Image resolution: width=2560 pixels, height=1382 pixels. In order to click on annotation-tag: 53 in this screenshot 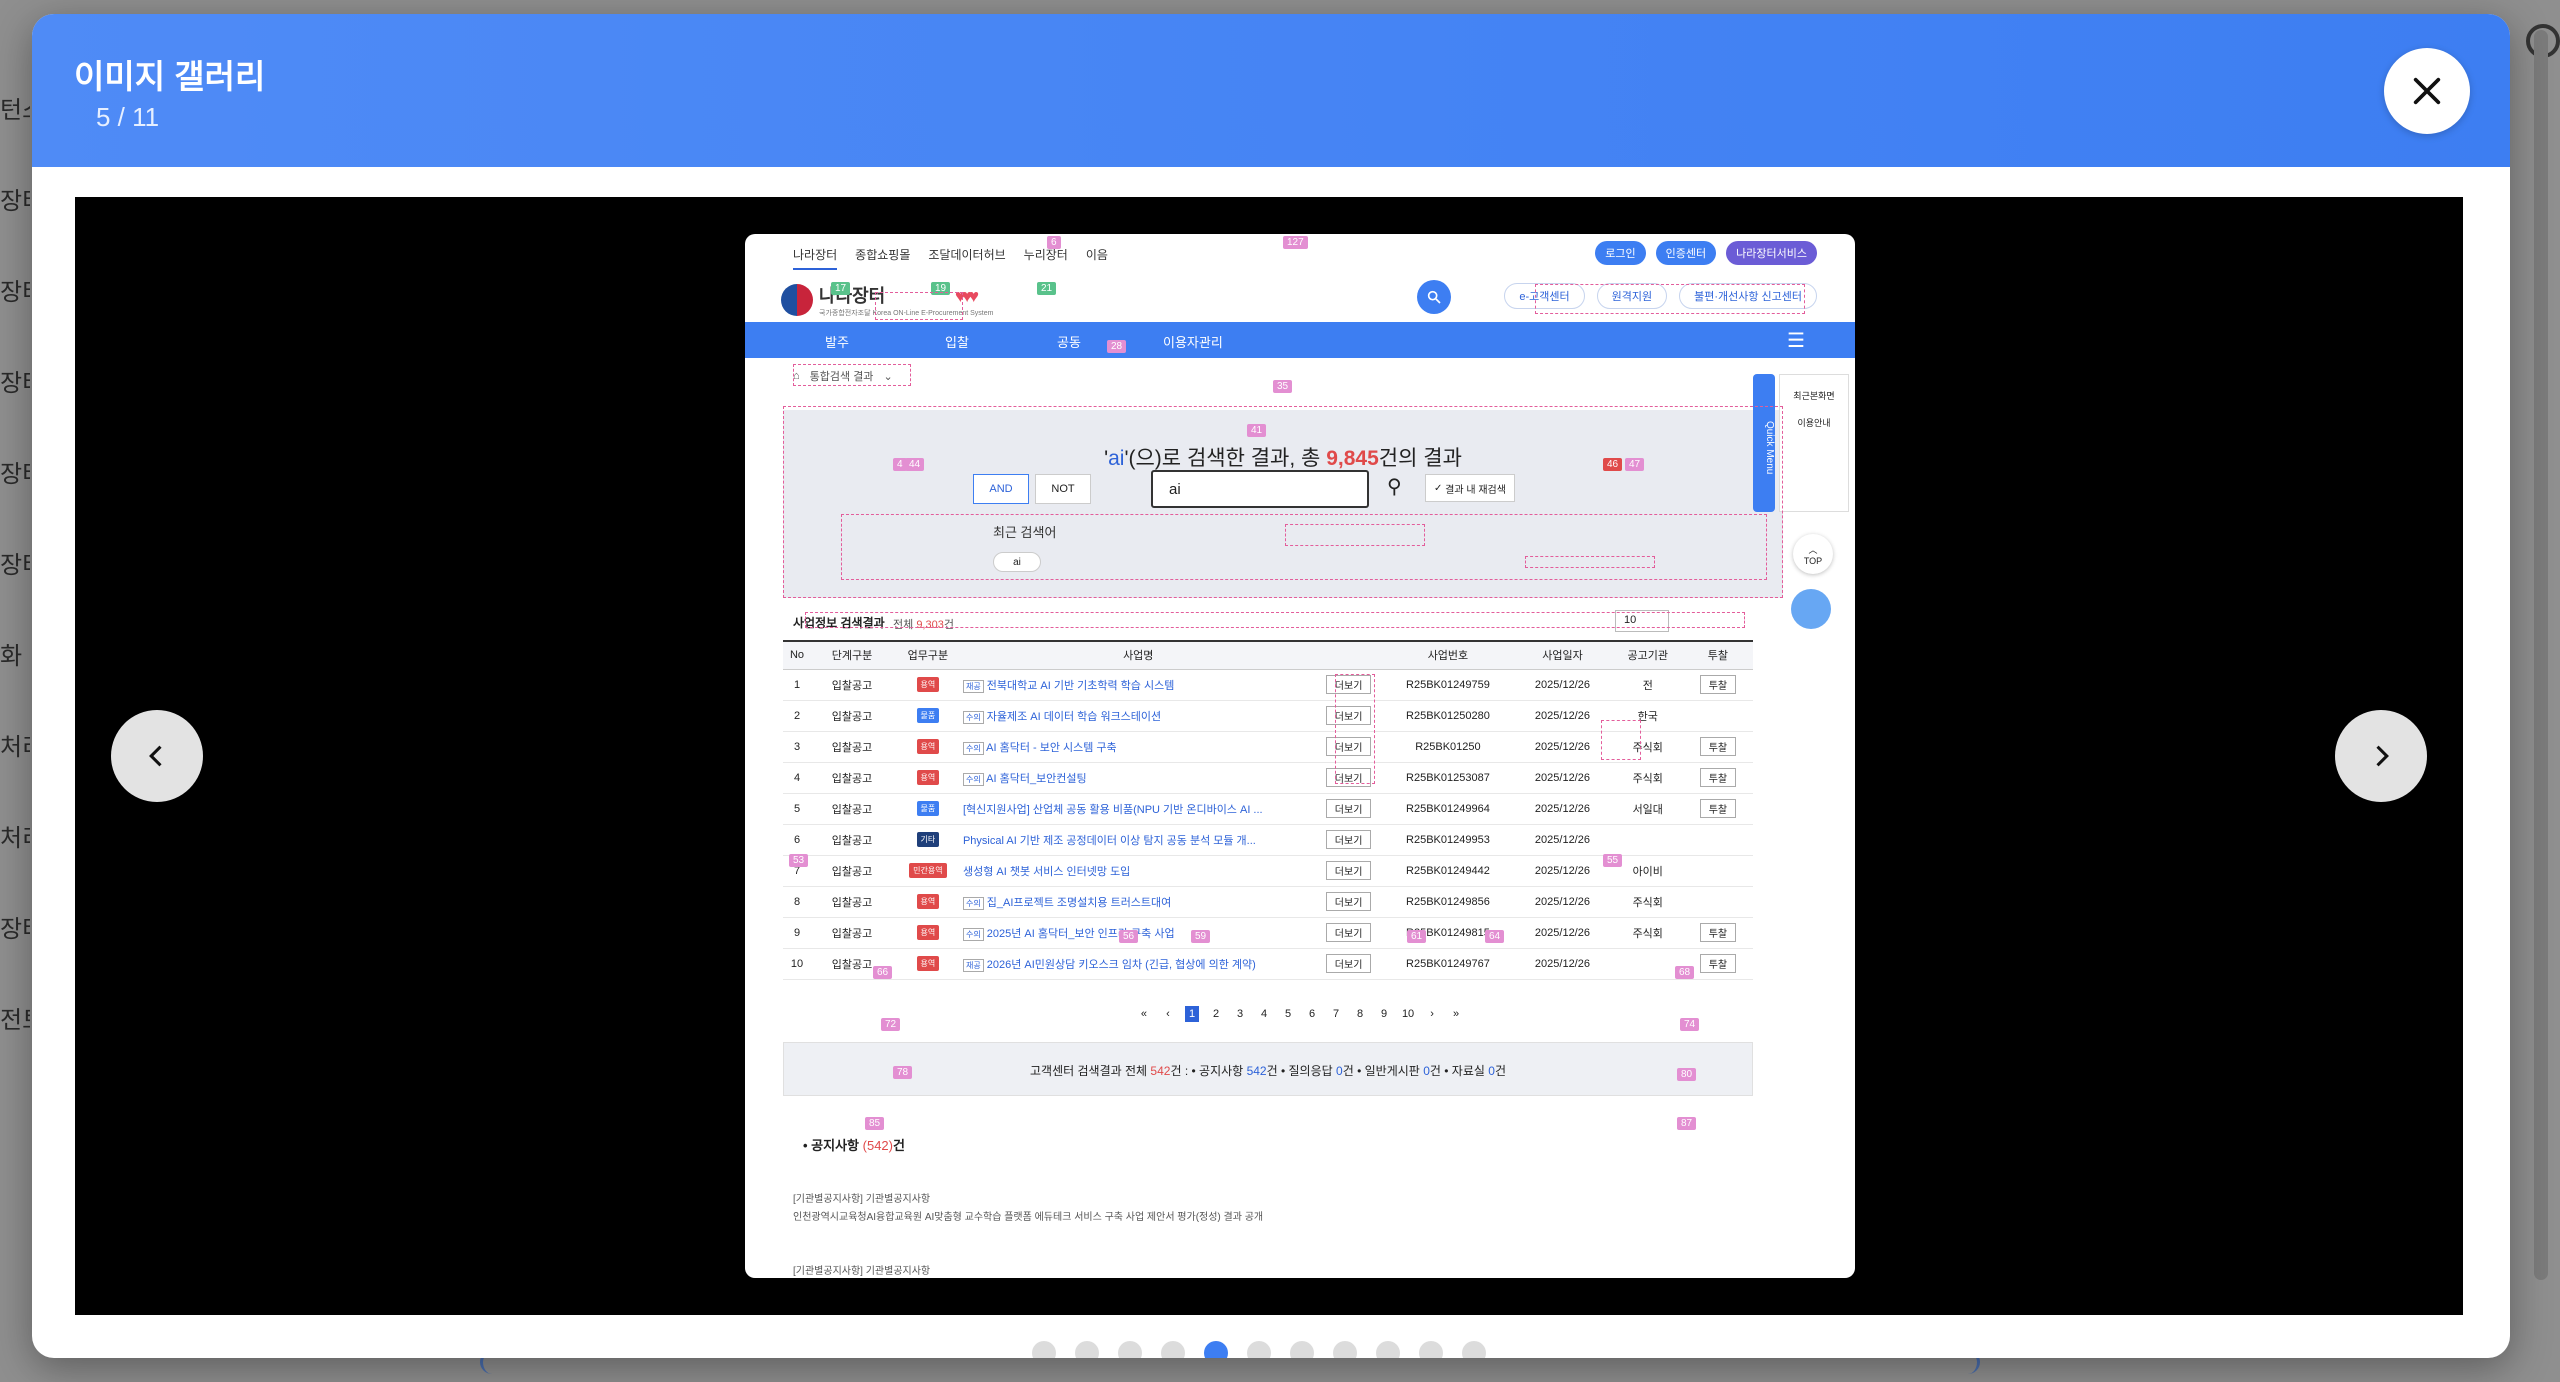, I will do `click(799, 860)`.